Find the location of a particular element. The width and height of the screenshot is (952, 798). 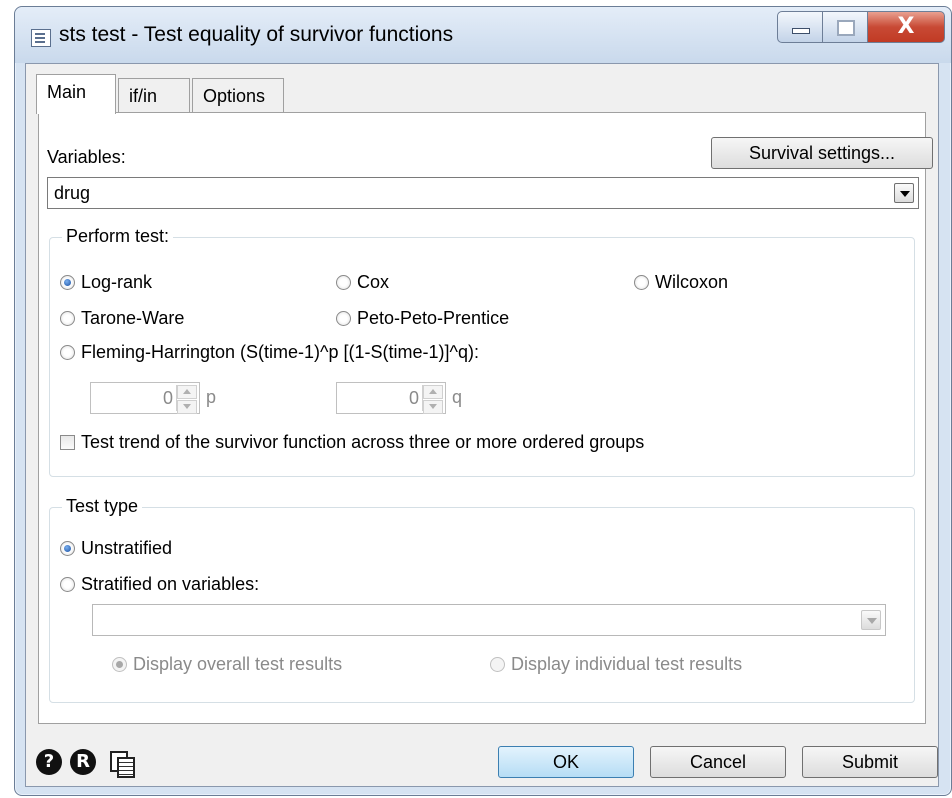

variables-label: Variables: is located at coordinates (86, 157).